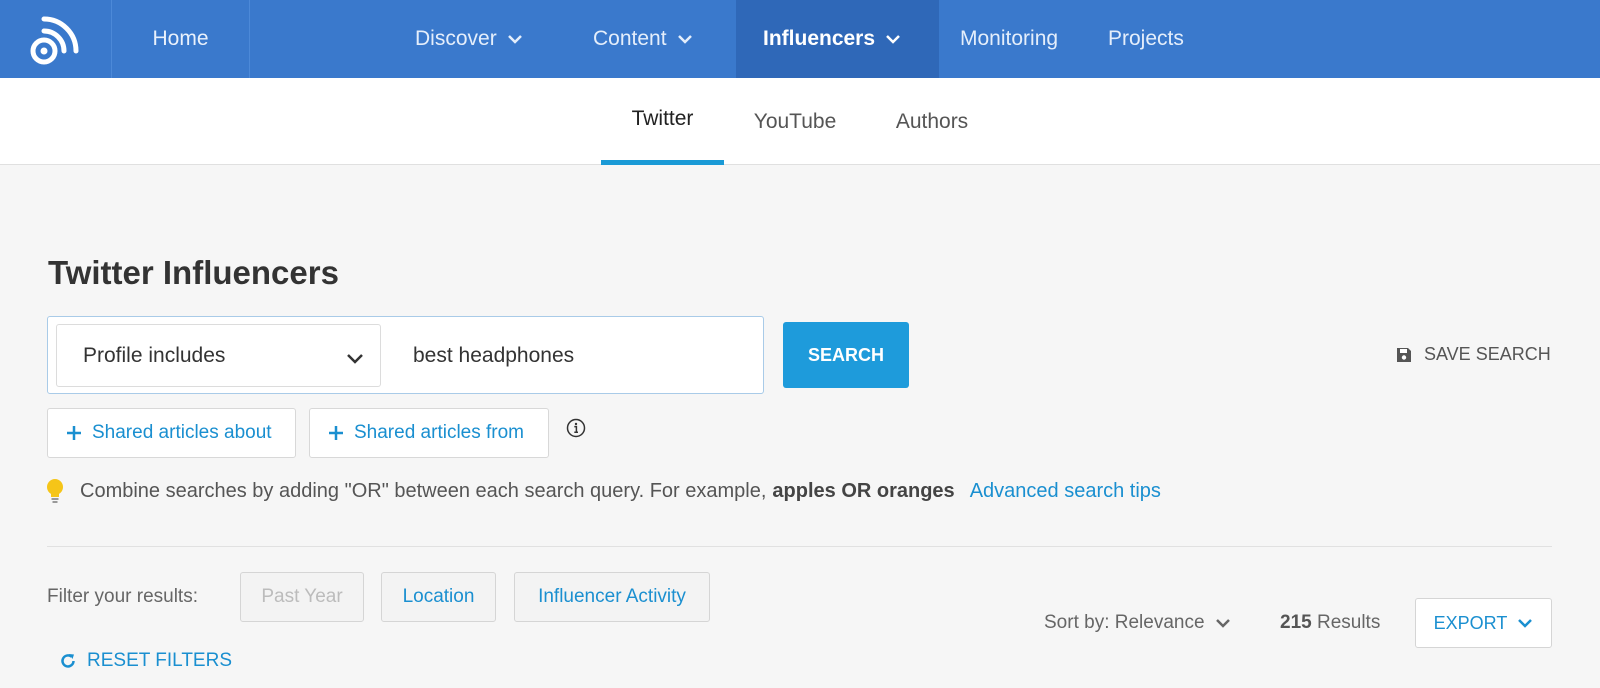  I want to click on add-shared-articles-about: Shared articles about, so click(171, 433).